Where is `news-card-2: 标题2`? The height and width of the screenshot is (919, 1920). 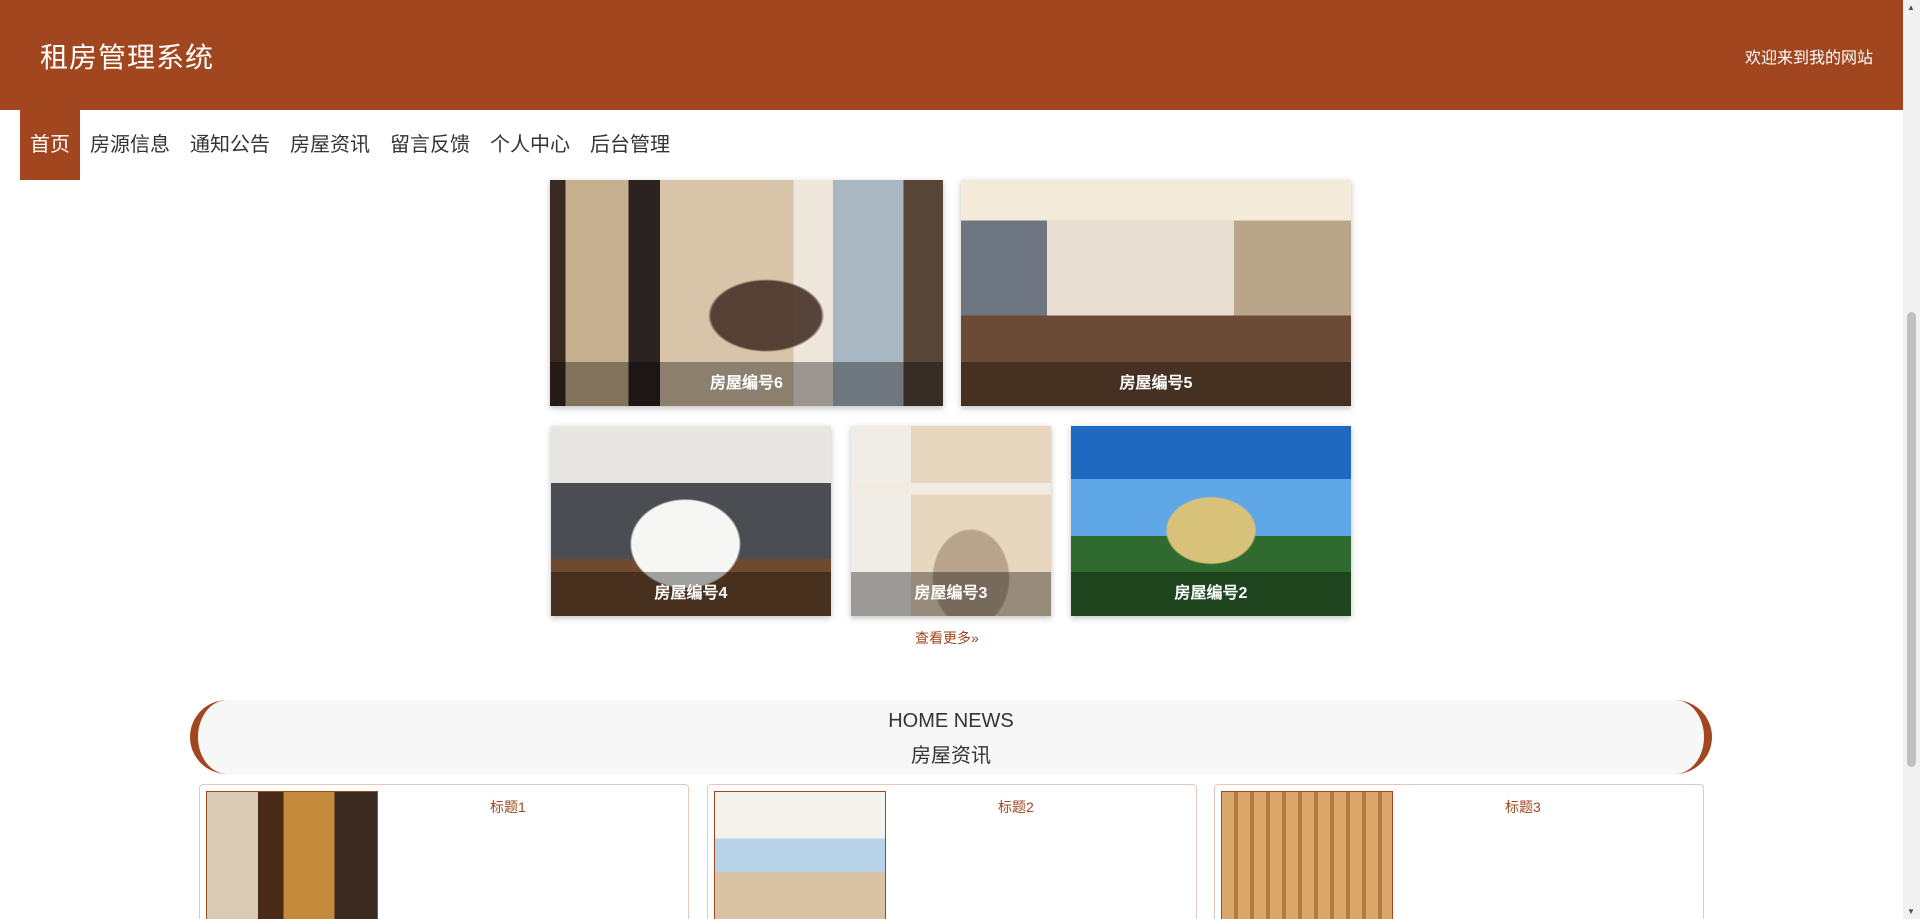 news-card-2: 标题2 is located at coordinates (952, 851).